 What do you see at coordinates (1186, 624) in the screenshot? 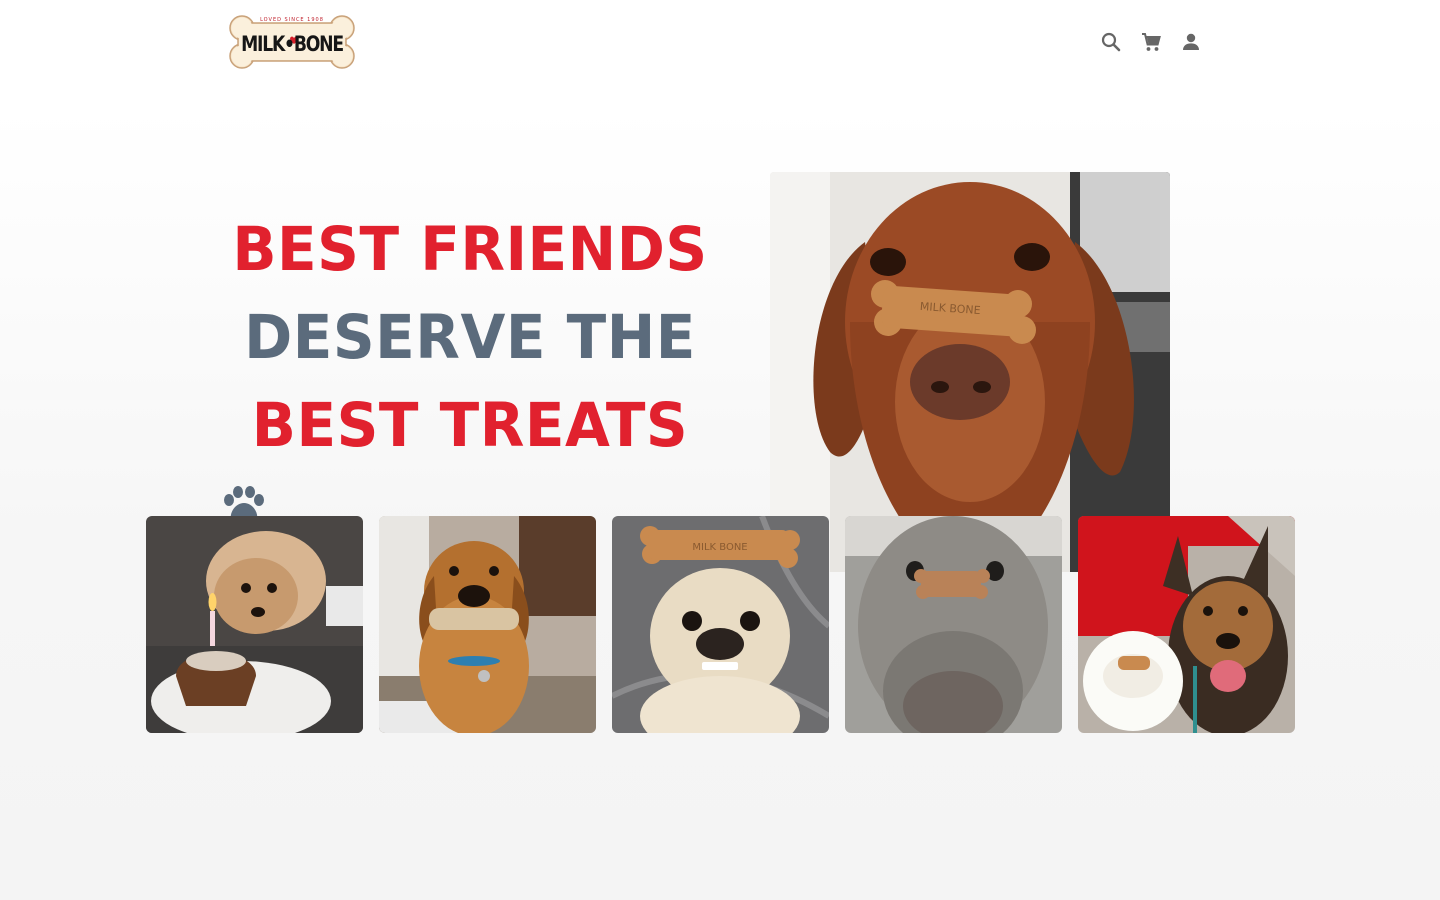
I see `gallery-photo-german-shepherd` at bounding box center [1186, 624].